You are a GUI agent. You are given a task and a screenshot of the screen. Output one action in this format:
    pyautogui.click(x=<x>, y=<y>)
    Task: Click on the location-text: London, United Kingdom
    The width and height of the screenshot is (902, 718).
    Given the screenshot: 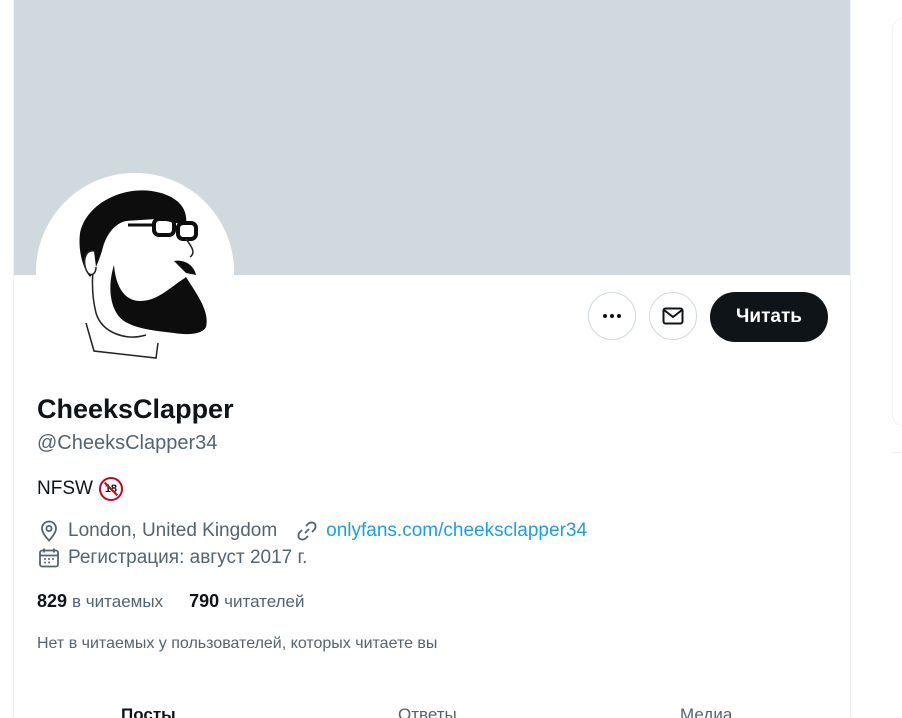 What is the action you would take?
    pyautogui.click(x=173, y=530)
    